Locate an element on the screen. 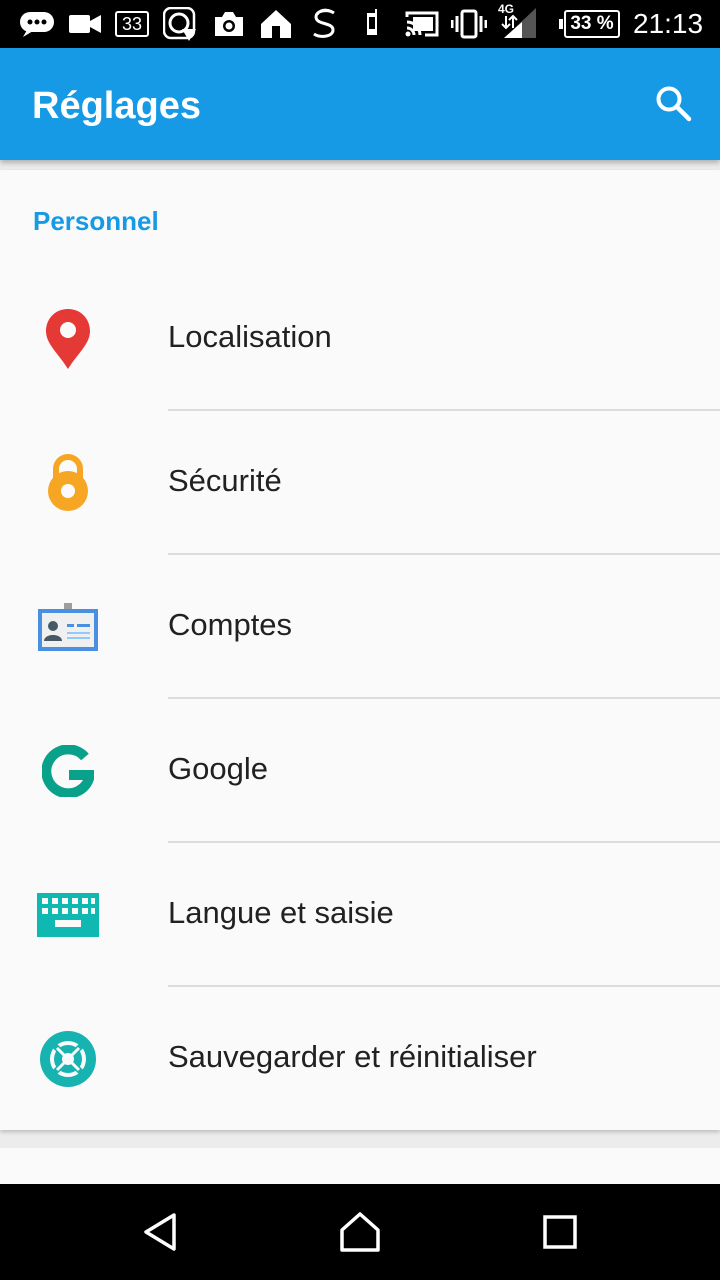 The width and height of the screenshot is (720, 1280). setting-item-location: Localisation is located at coordinates (360, 339).